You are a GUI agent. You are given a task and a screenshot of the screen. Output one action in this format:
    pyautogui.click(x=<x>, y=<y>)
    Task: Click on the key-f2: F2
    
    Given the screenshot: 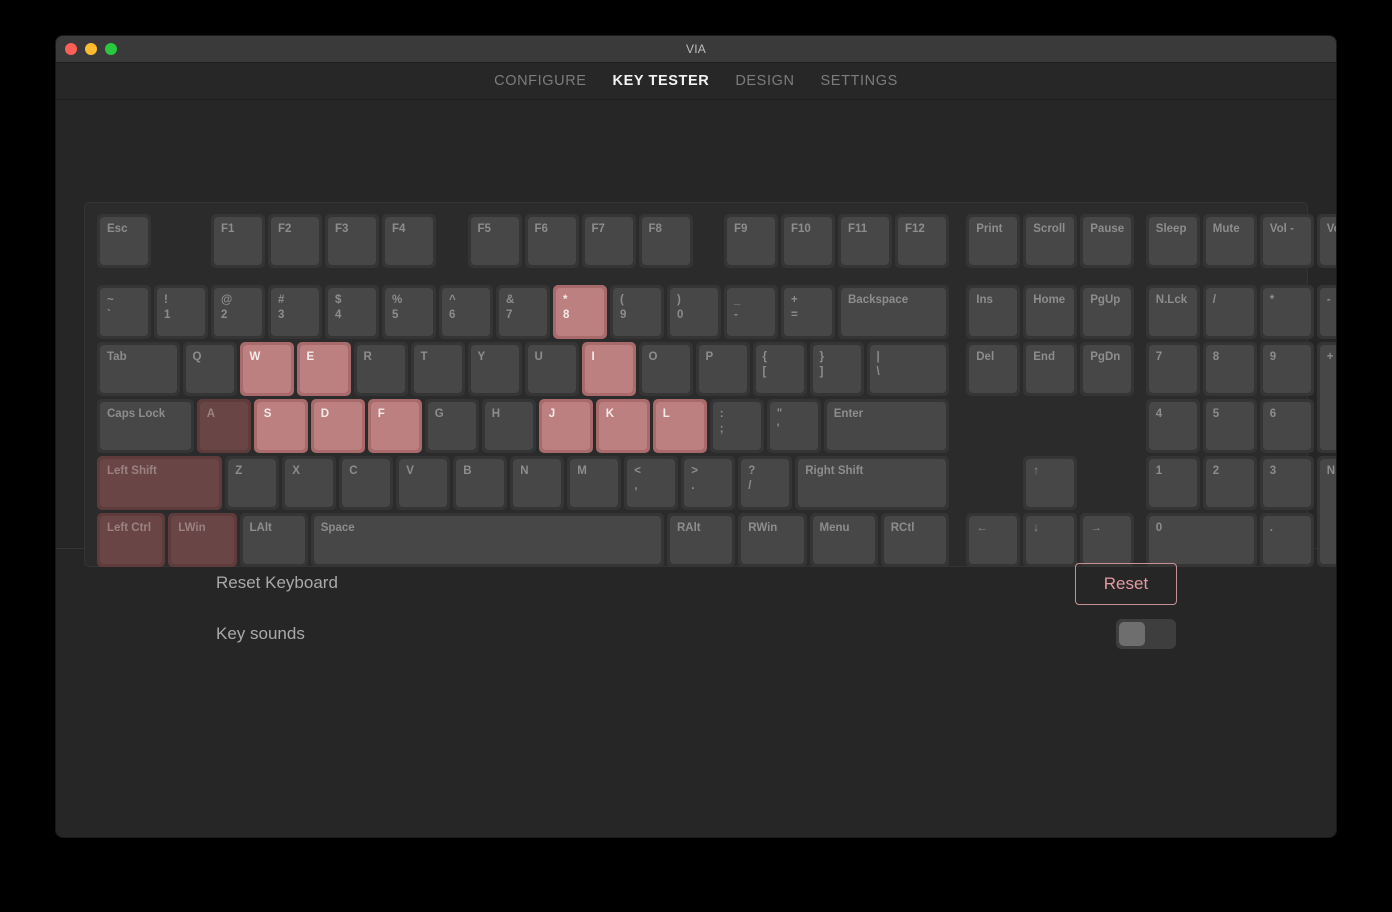 What is the action you would take?
    pyautogui.click(x=295, y=241)
    